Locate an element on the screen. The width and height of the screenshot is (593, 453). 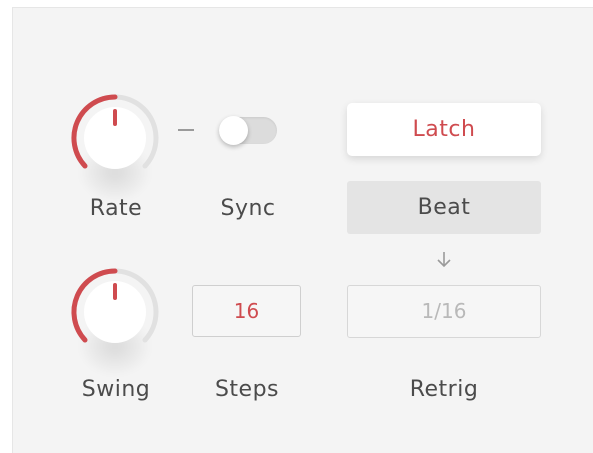
retrig-field: 1/16 is located at coordinates (444, 311).